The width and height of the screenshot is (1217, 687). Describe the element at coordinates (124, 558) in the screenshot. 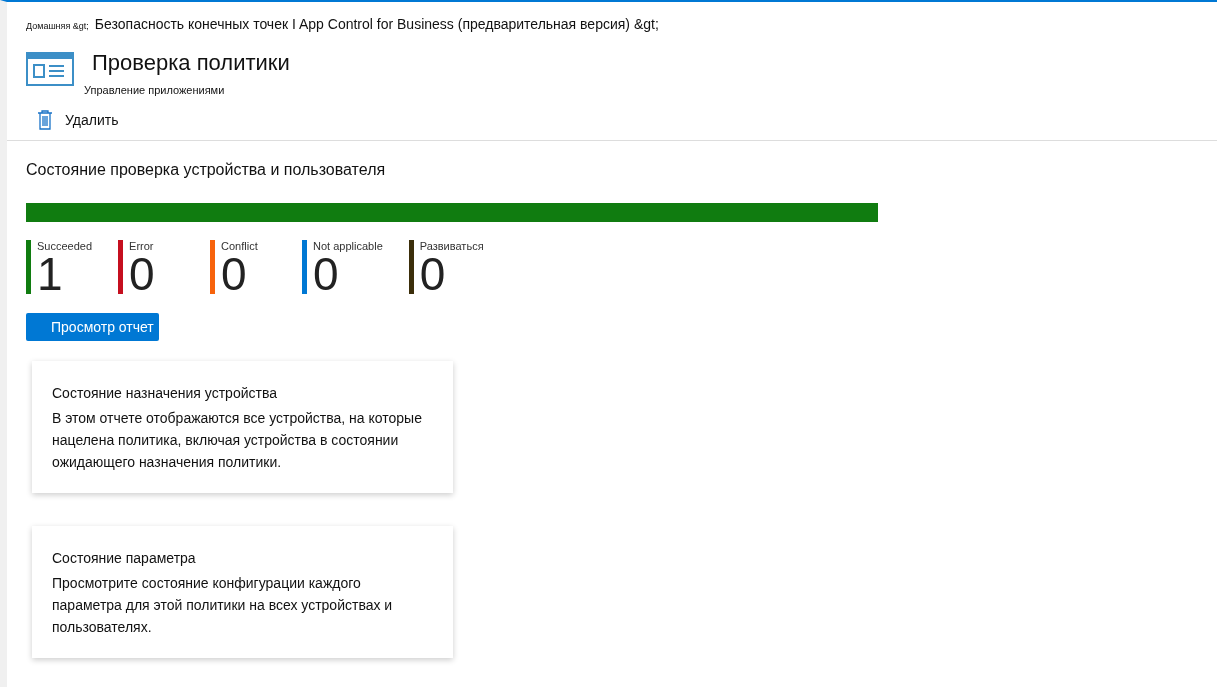

I see `card-title: Состояние параметра` at that location.